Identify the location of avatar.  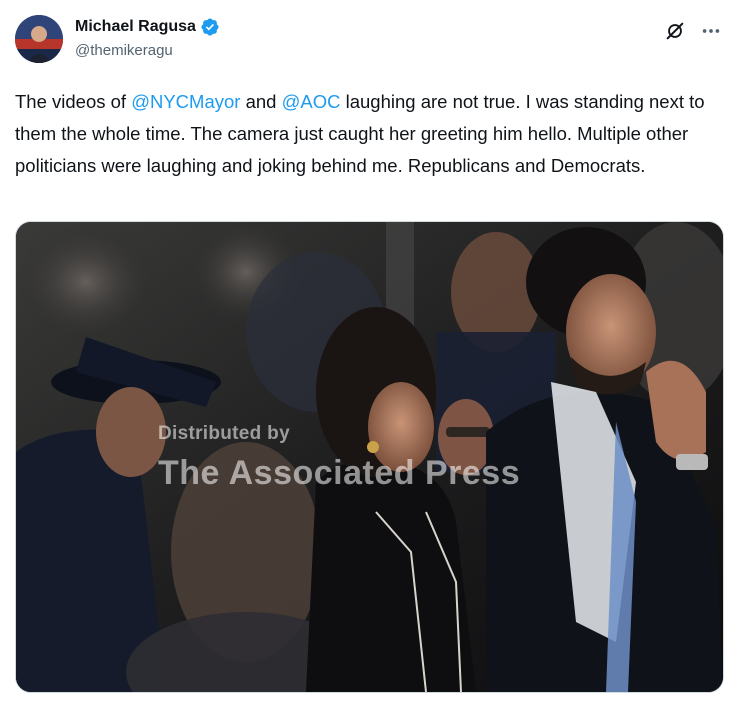
(39, 39).